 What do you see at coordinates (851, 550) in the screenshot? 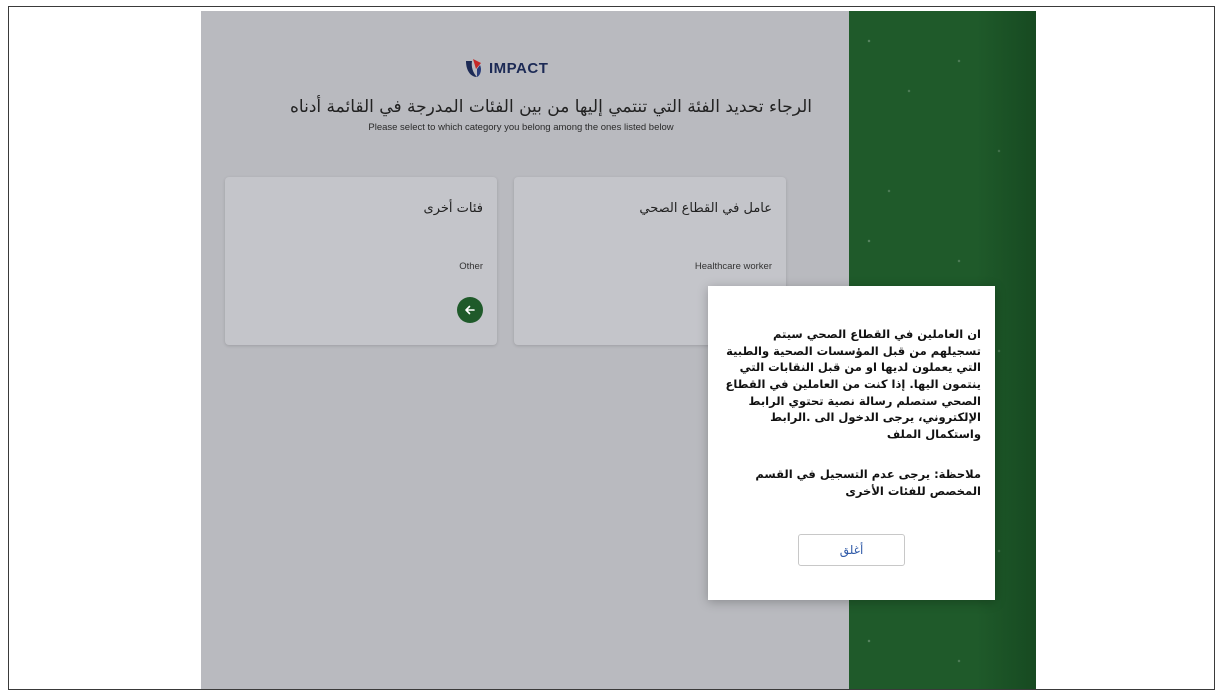
I see `close-button: أغلق` at bounding box center [851, 550].